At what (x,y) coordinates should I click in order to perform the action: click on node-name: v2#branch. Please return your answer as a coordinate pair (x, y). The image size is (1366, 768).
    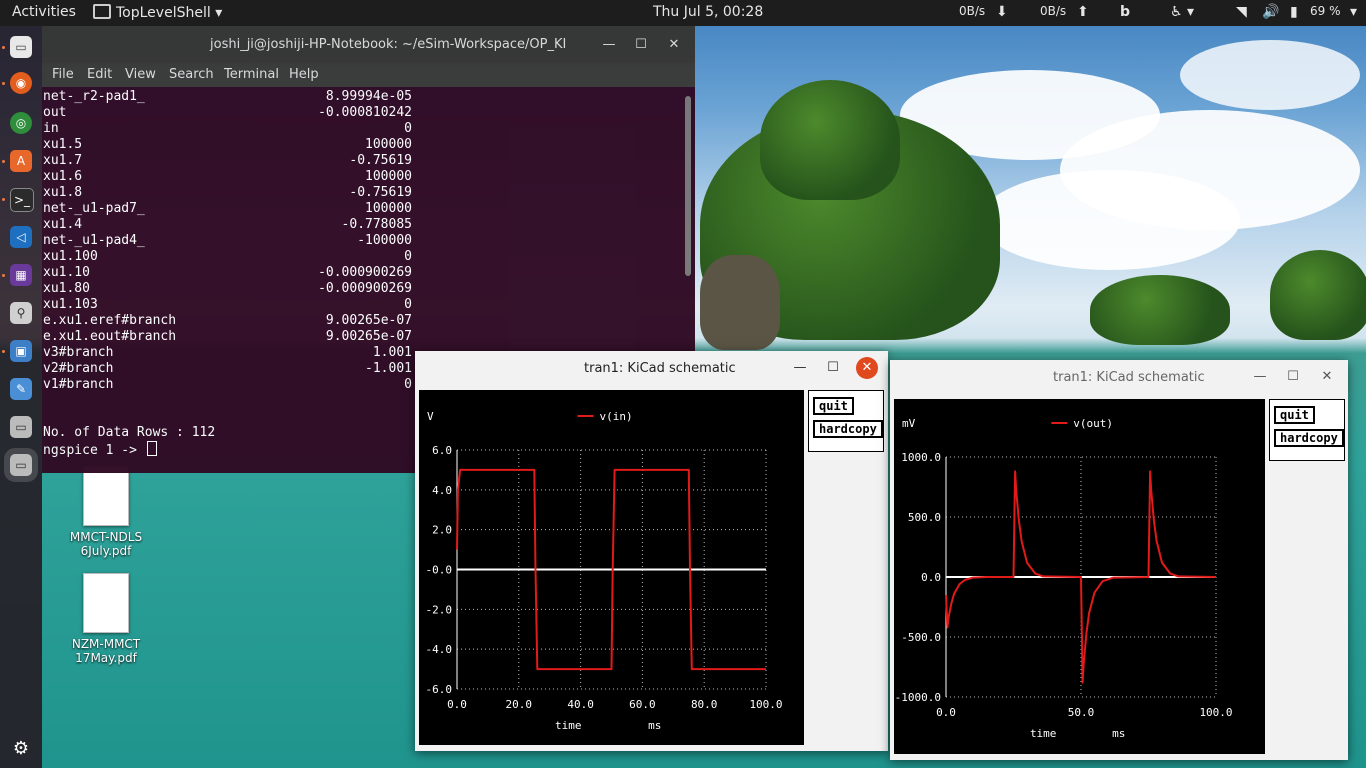
    Looking at the image, I should click on (78, 368).